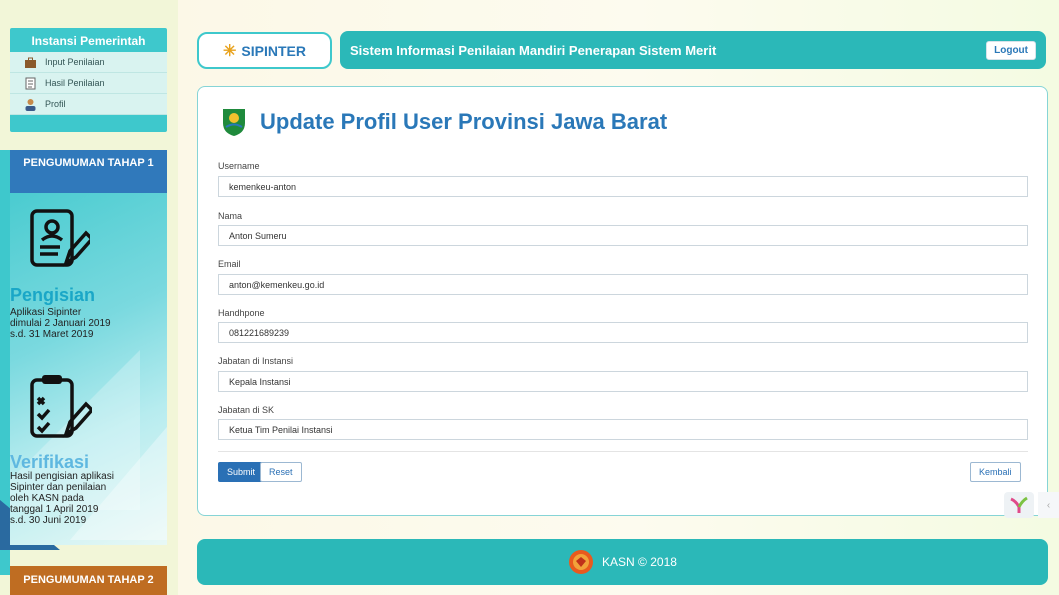 This screenshot has width=1059, height=595. Describe the element at coordinates (581, 562) in the screenshot. I see `kasn-logo-icon` at that location.